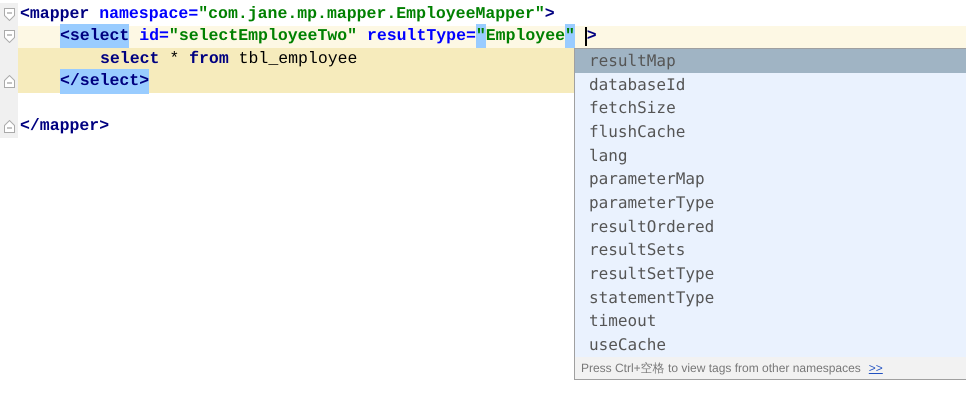 The image size is (966, 408). What do you see at coordinates (770, 84) in the screenshot?
I see `completion-item: databaseId` at bounding box center [770, 84].